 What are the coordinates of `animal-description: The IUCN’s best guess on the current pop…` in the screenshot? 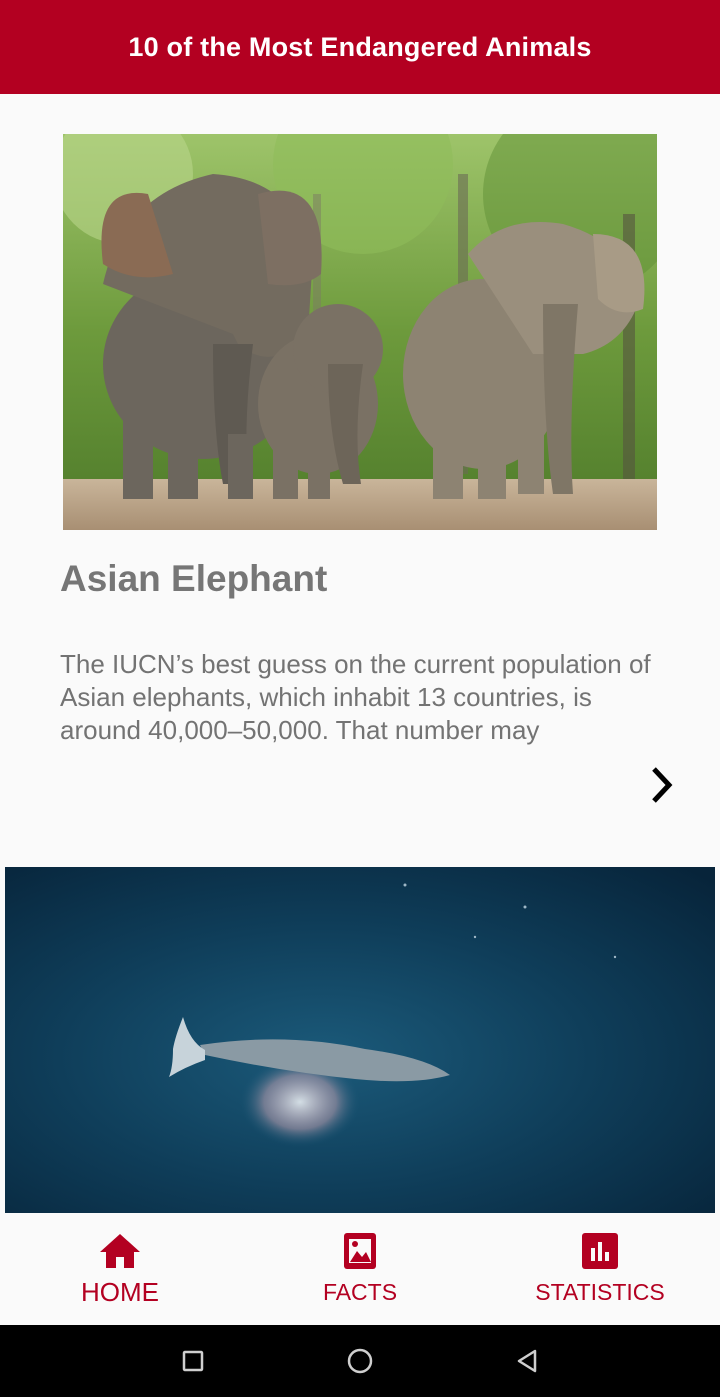 It's located at (355, 697).